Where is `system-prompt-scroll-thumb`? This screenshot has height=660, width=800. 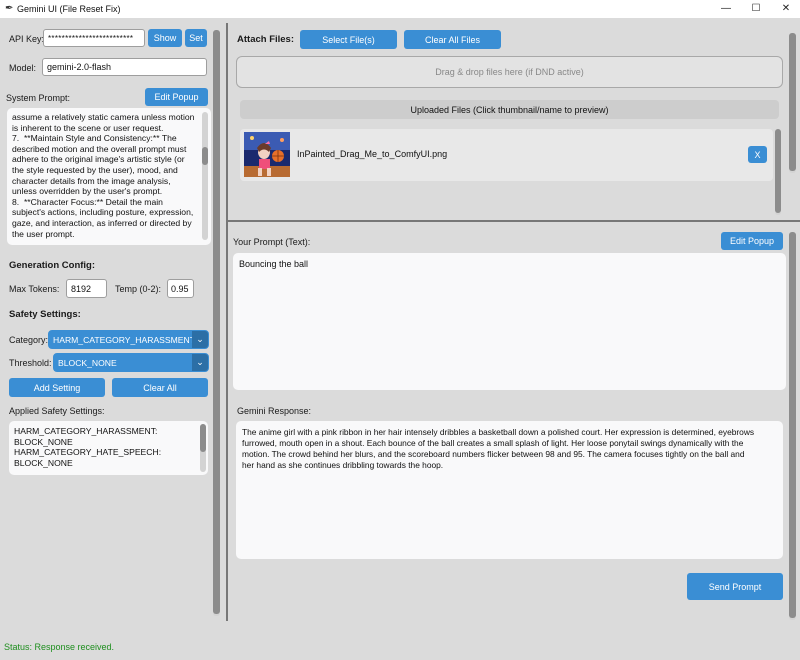 system-prompt-scroll-thumb is located at coordinates (205, 156).